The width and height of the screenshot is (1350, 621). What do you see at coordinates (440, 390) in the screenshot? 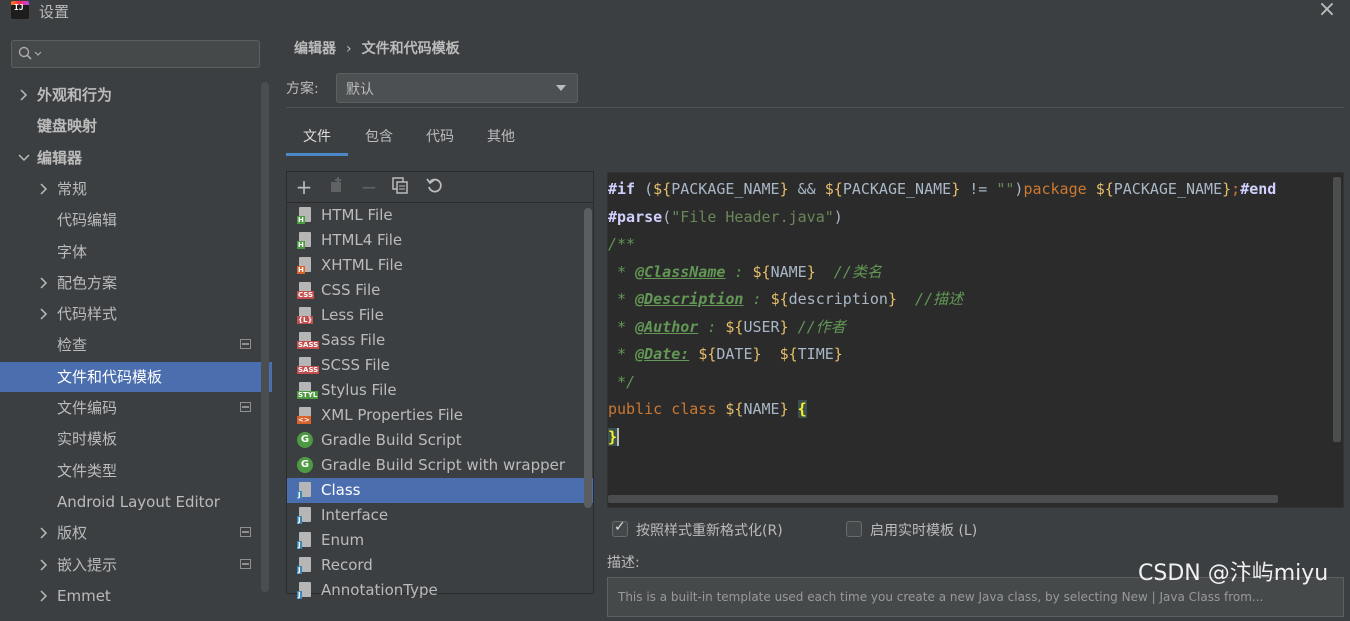
I see `template-item: STYL Stylus File` at bounding box center [440, 390].